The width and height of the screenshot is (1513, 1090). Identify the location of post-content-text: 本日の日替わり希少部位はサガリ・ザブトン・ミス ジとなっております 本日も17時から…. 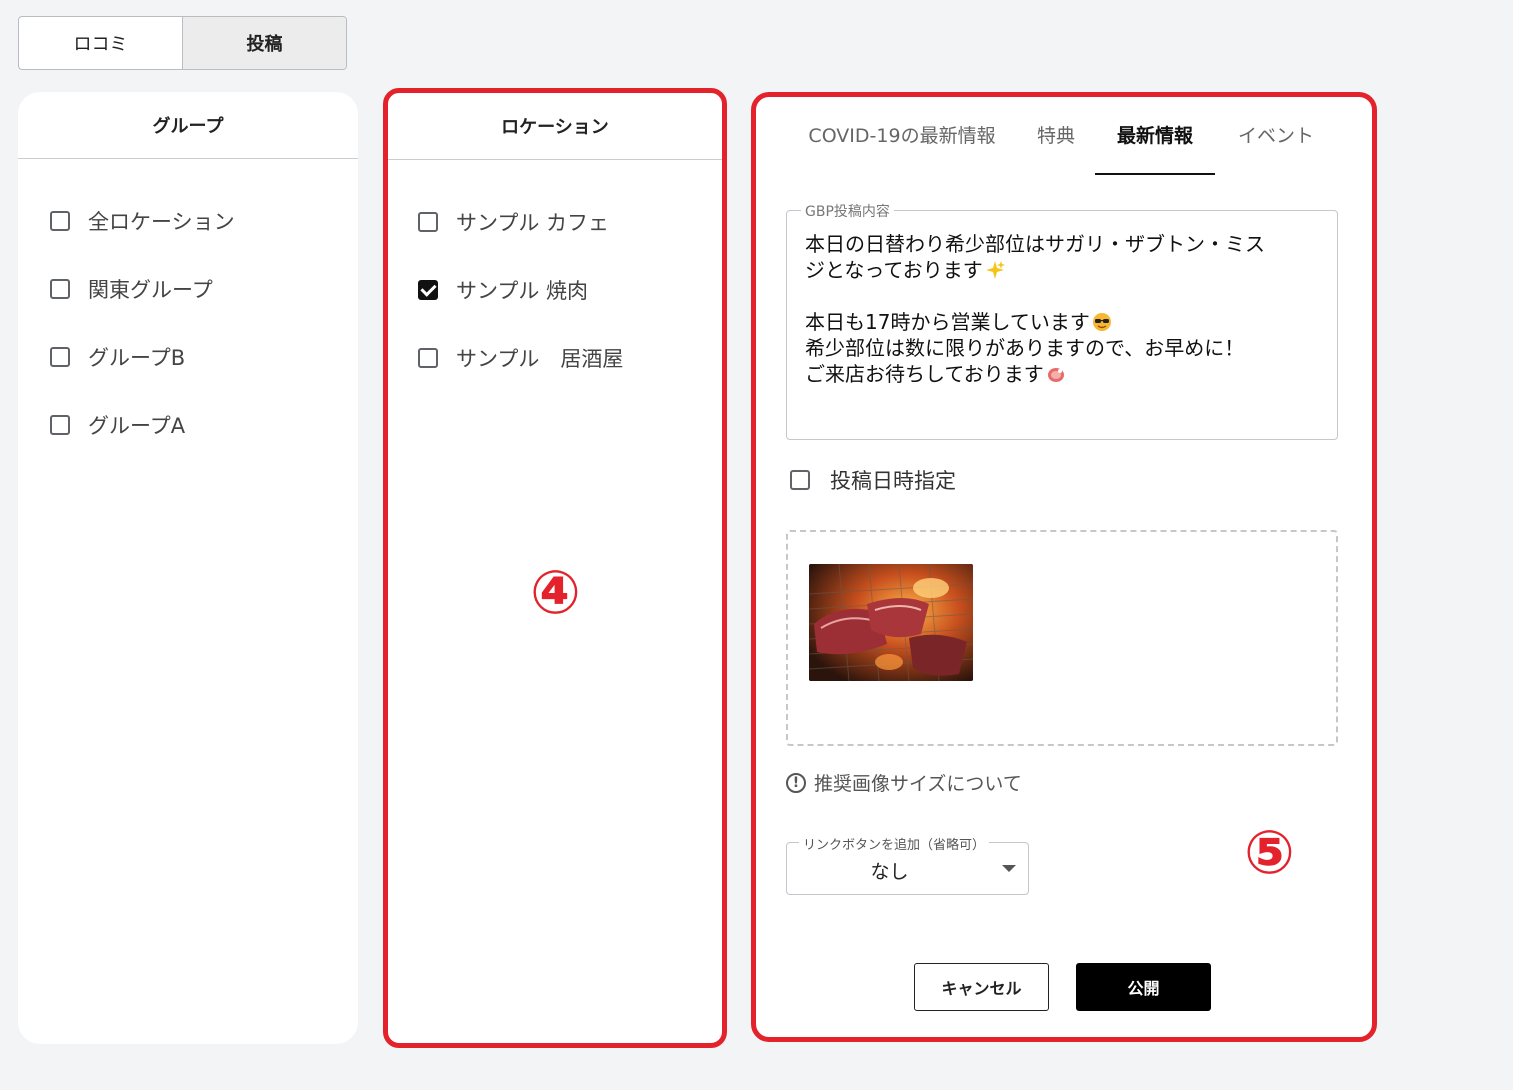
(1063, 309).